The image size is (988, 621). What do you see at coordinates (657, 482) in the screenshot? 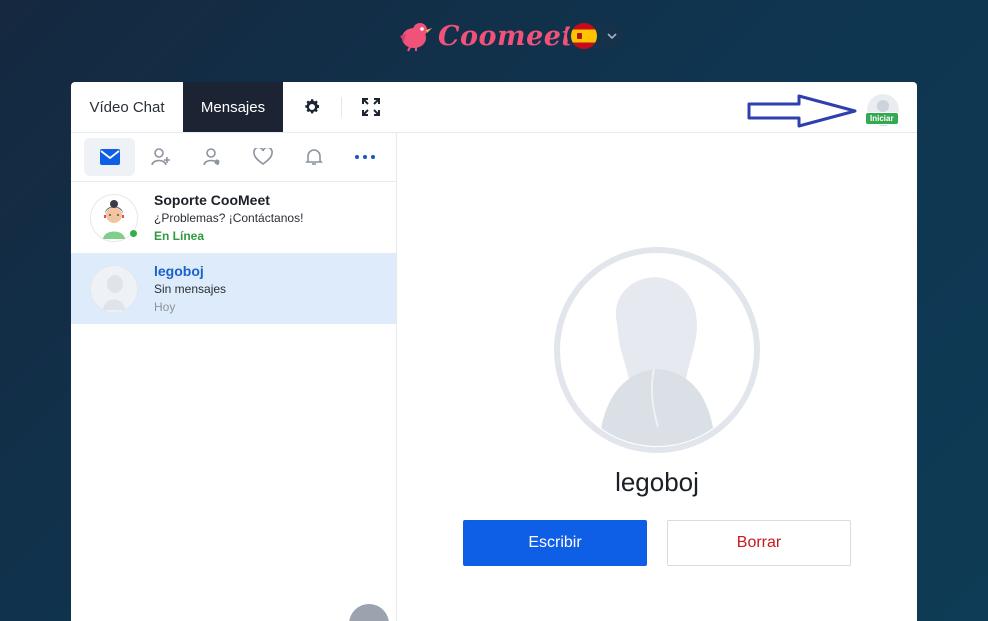
I see `profile-name: legoboj` at bounding box center [657, 482].